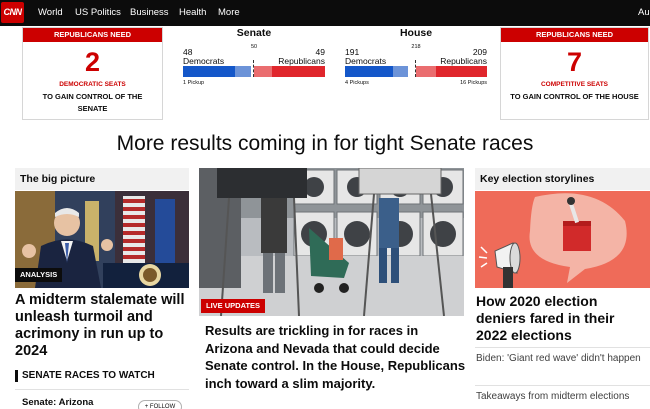 This screenshot has height=409, width=650. What do you see at coordinates (369, 71) in the screenshot?
I see `house-dem-bar` at bounding box center [369, 71].